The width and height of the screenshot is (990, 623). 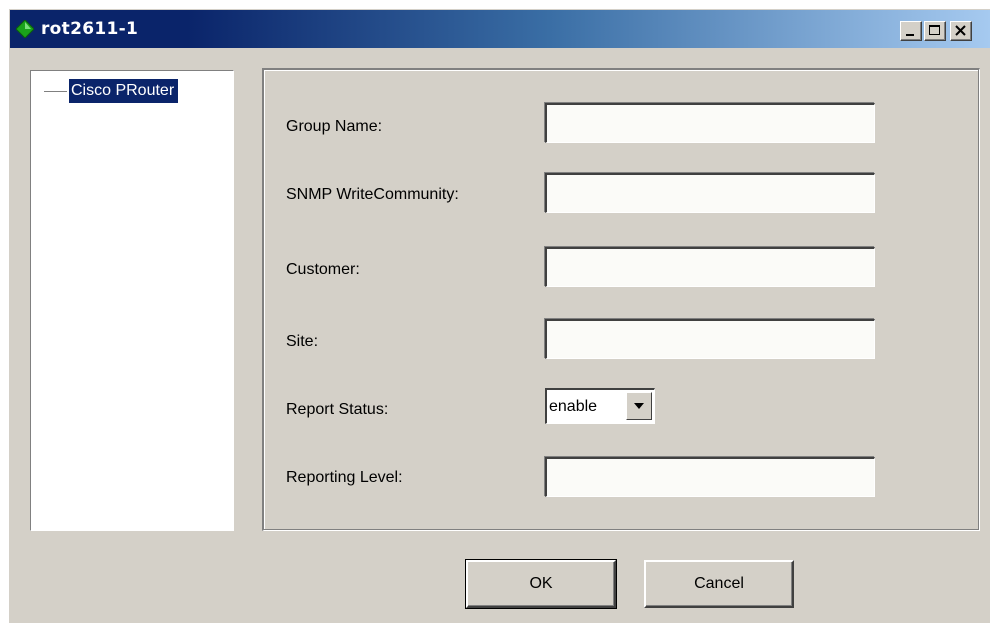 What do you see at coordinates (600, 406) in the screenshot?
I see `report-status-select: enable` at bounding box center [600, 406].